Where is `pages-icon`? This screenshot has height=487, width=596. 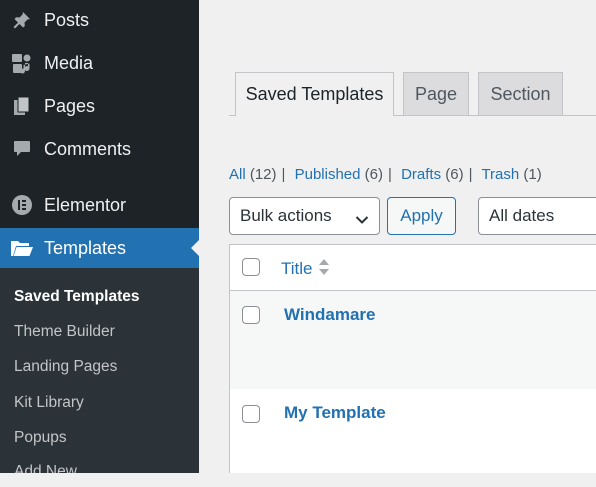
pages-icon is located at coordinates (22, 106).